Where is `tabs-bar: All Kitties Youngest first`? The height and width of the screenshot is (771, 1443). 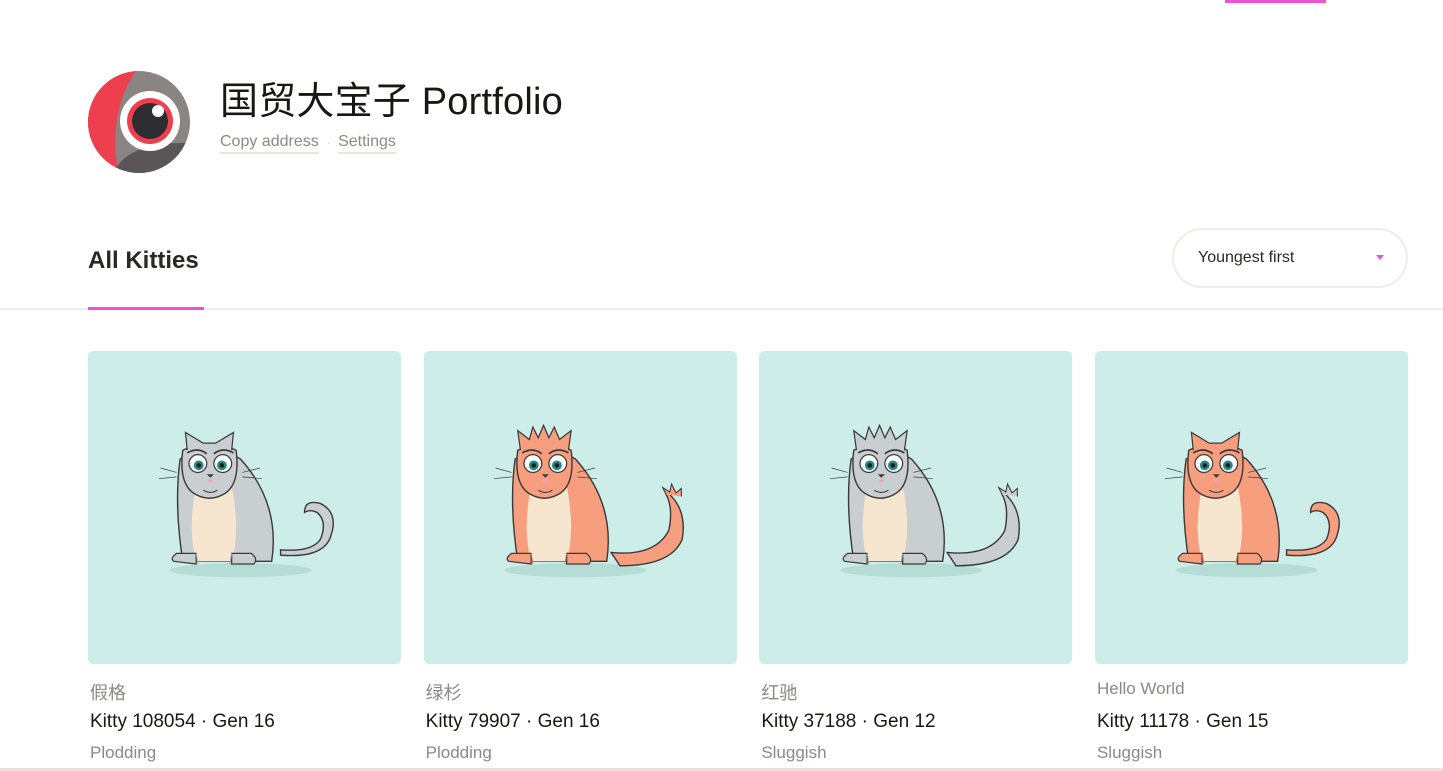 tabs-bar: All Kitties Youngest first is located at coordinates (721, 269).